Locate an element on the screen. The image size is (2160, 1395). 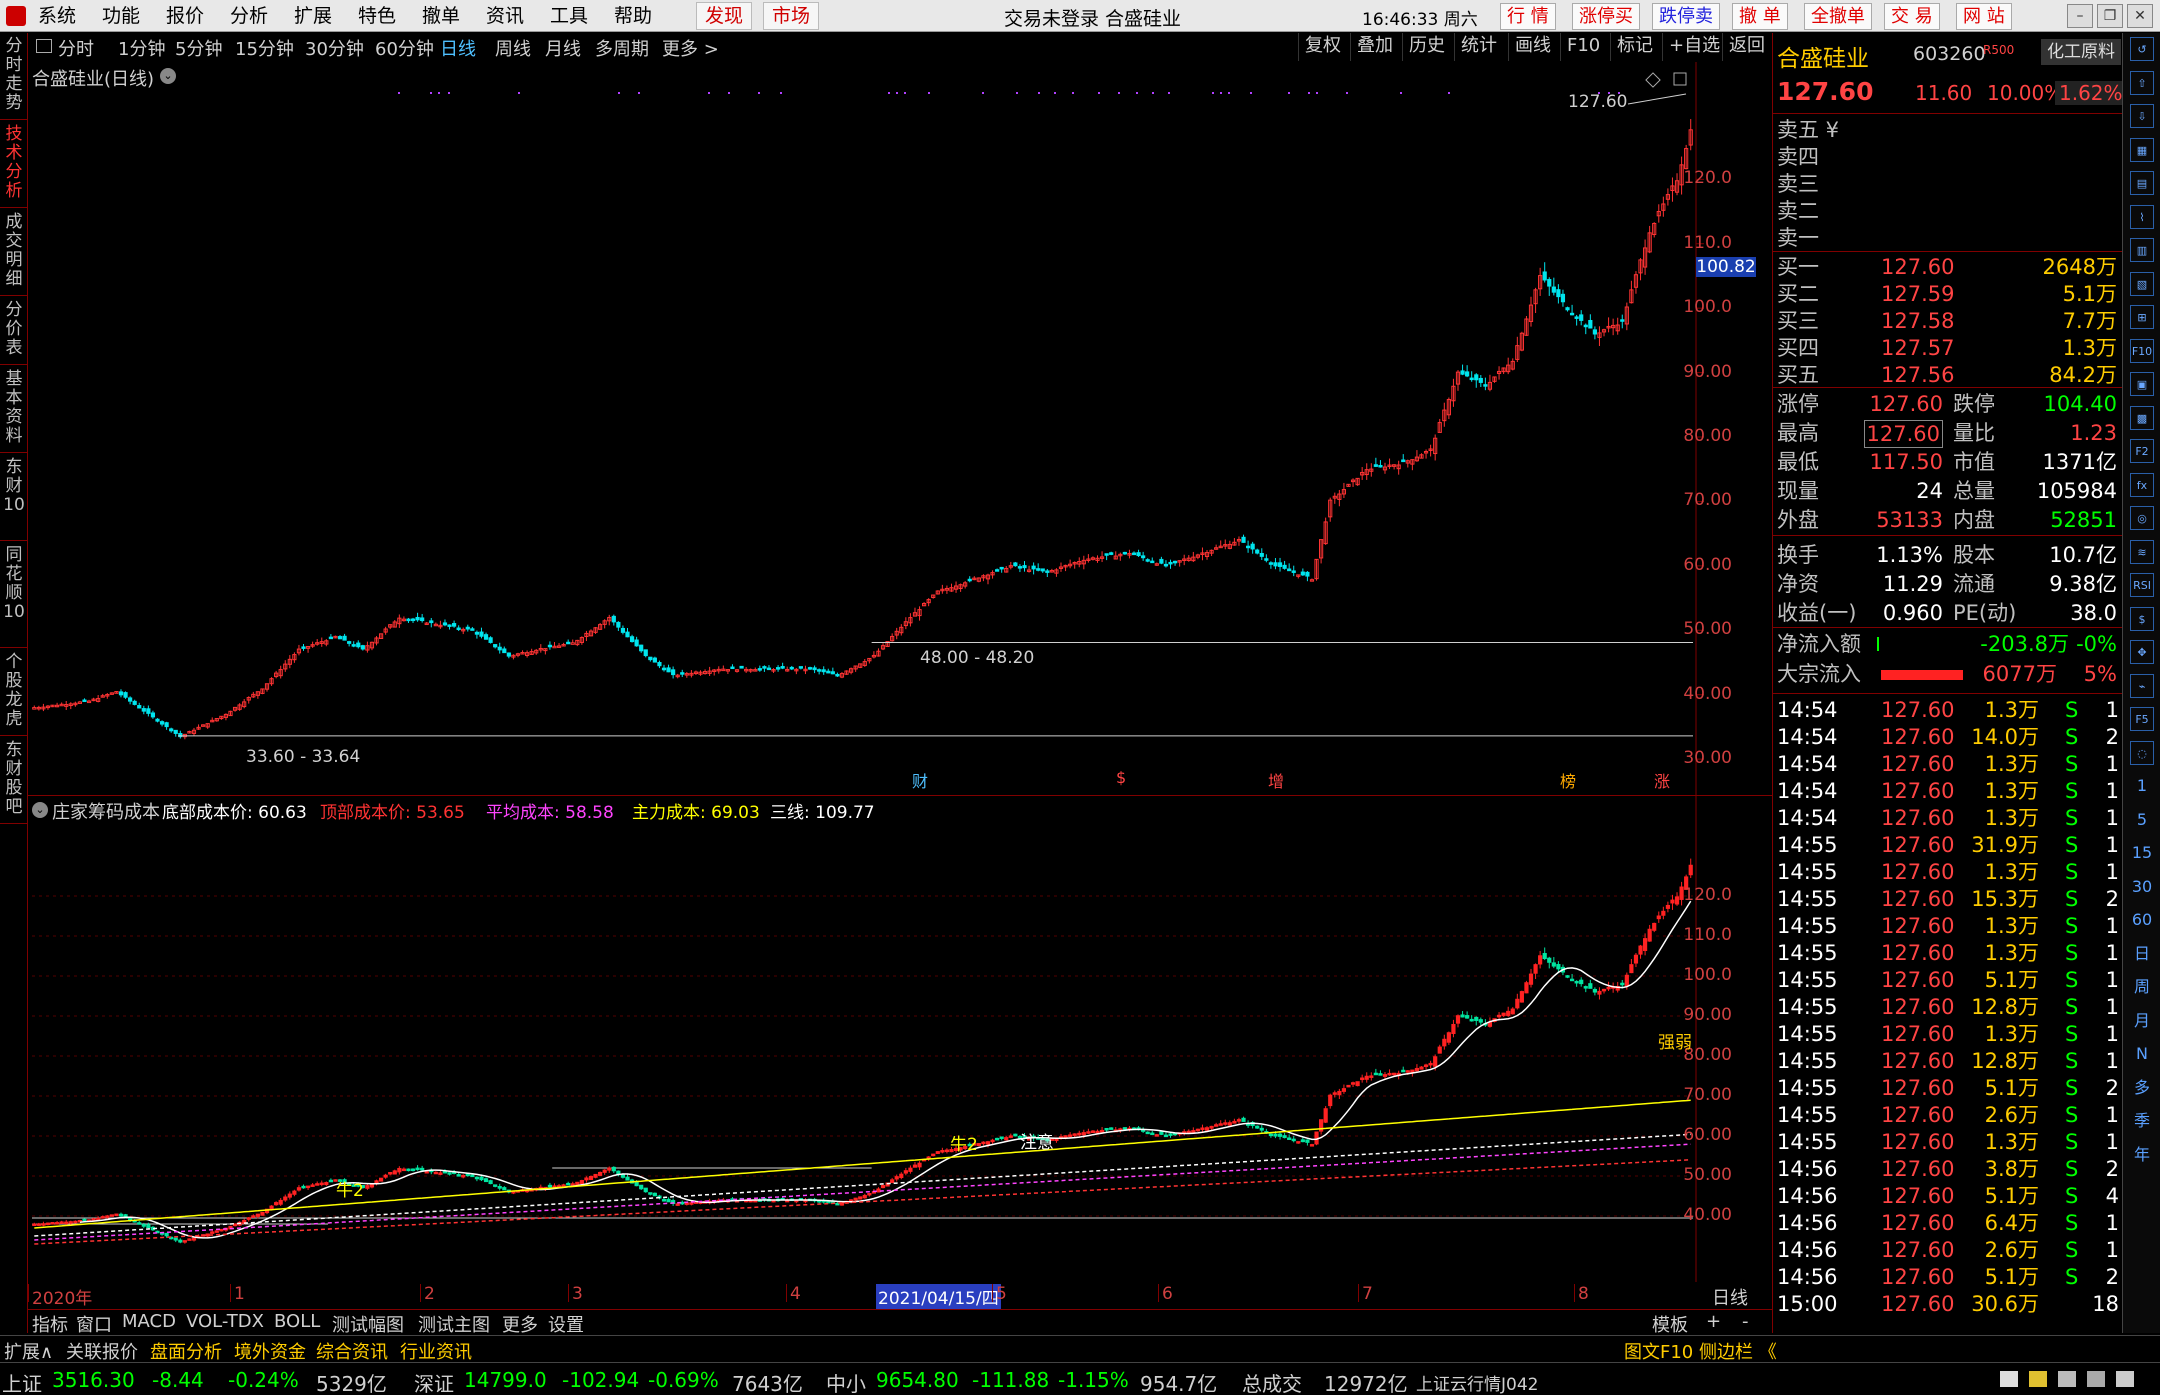
left-tab: 个股龙虎 is located at coordinates (14, 691).